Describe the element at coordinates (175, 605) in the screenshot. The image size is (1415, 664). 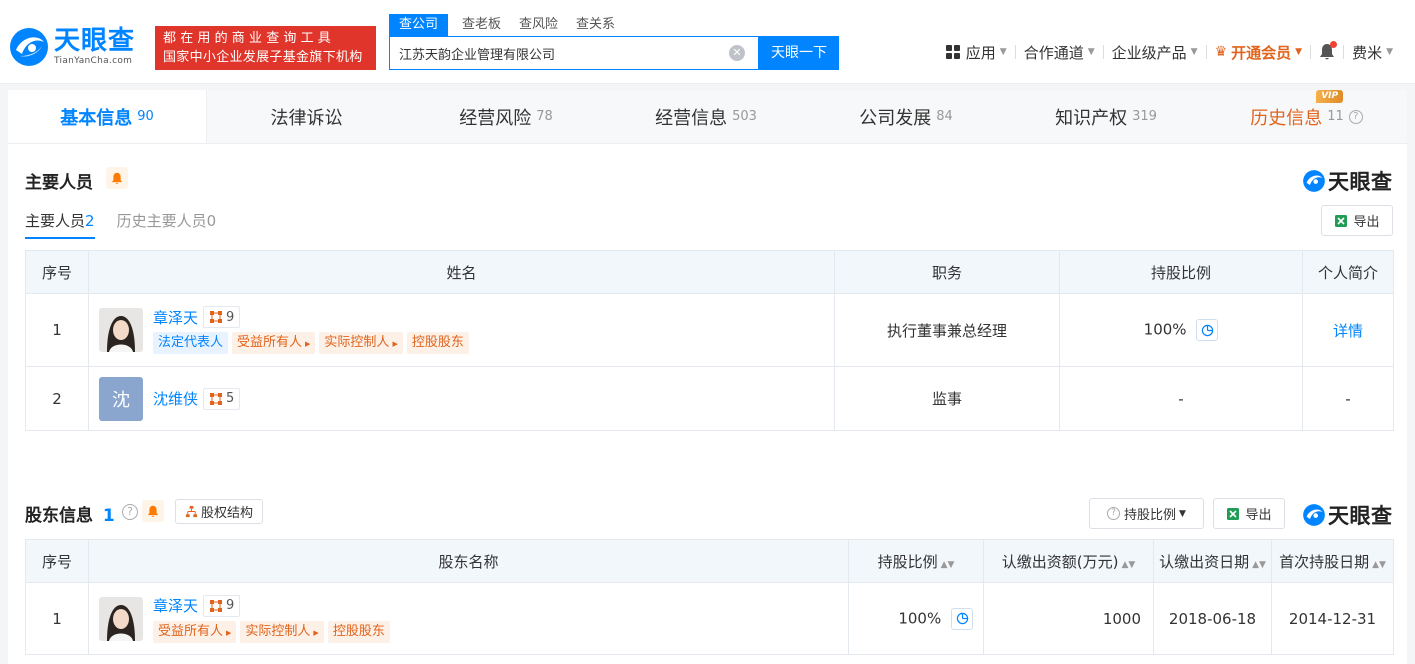
I see `shareholder-name-link: 章泽天` at that location.